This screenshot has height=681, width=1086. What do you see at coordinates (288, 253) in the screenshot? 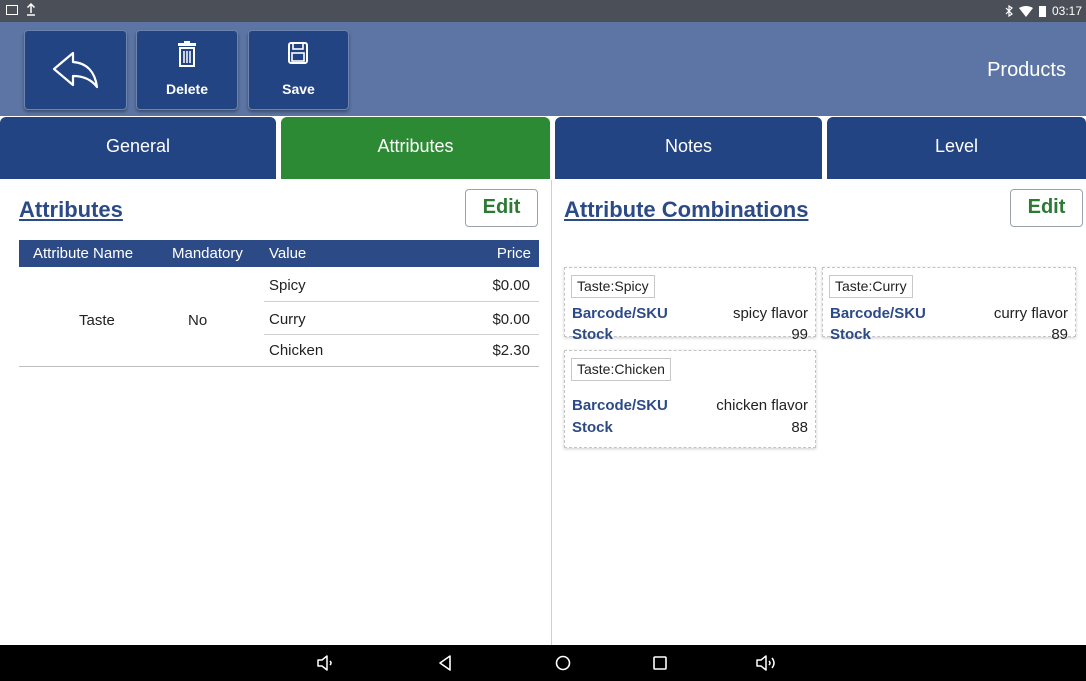
I see `col-value: Value` at bounding box center [288, 253].